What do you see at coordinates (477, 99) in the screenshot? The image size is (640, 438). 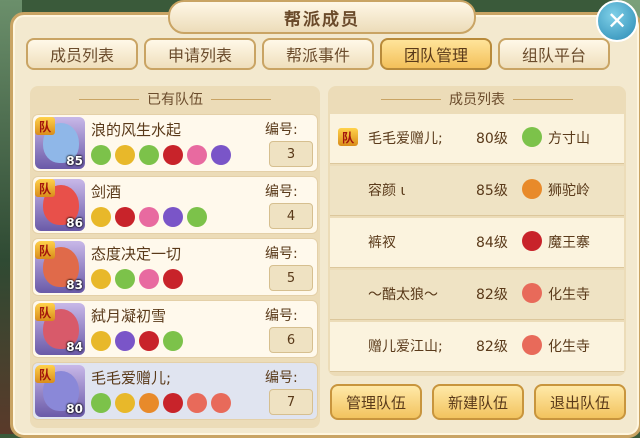 I see `member-list-header: 成员列表` at bounding box center [477, 99].